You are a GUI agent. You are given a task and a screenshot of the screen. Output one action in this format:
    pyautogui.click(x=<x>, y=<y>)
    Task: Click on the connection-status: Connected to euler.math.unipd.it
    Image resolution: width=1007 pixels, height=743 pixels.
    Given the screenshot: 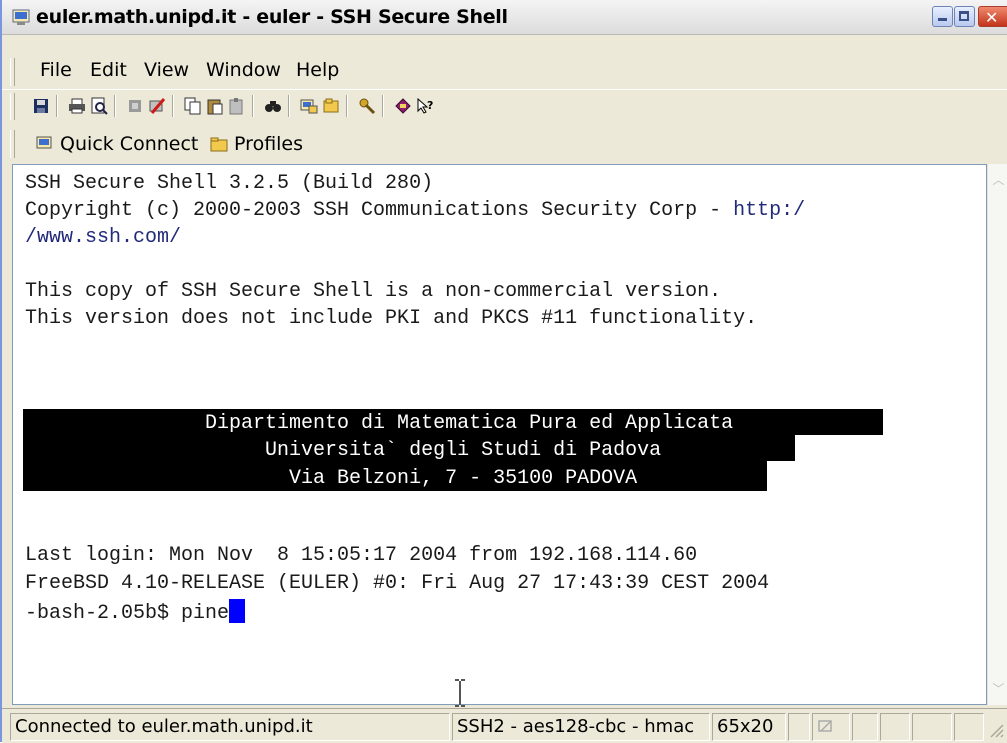 What is the action you would take?
    pyautogui.click(x=230, y=727)
    